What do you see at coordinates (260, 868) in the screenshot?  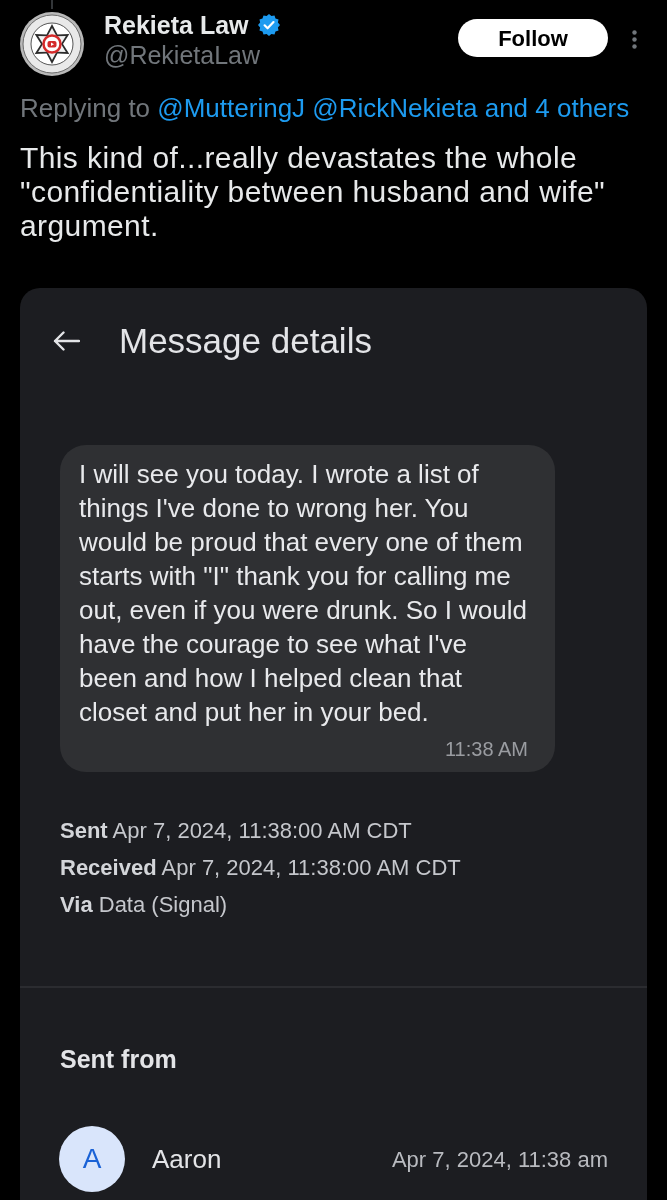 I see `detail-line: Received Apr 7, 2024, 11:38:00 AM CDT` at bounding box center [260, 868].